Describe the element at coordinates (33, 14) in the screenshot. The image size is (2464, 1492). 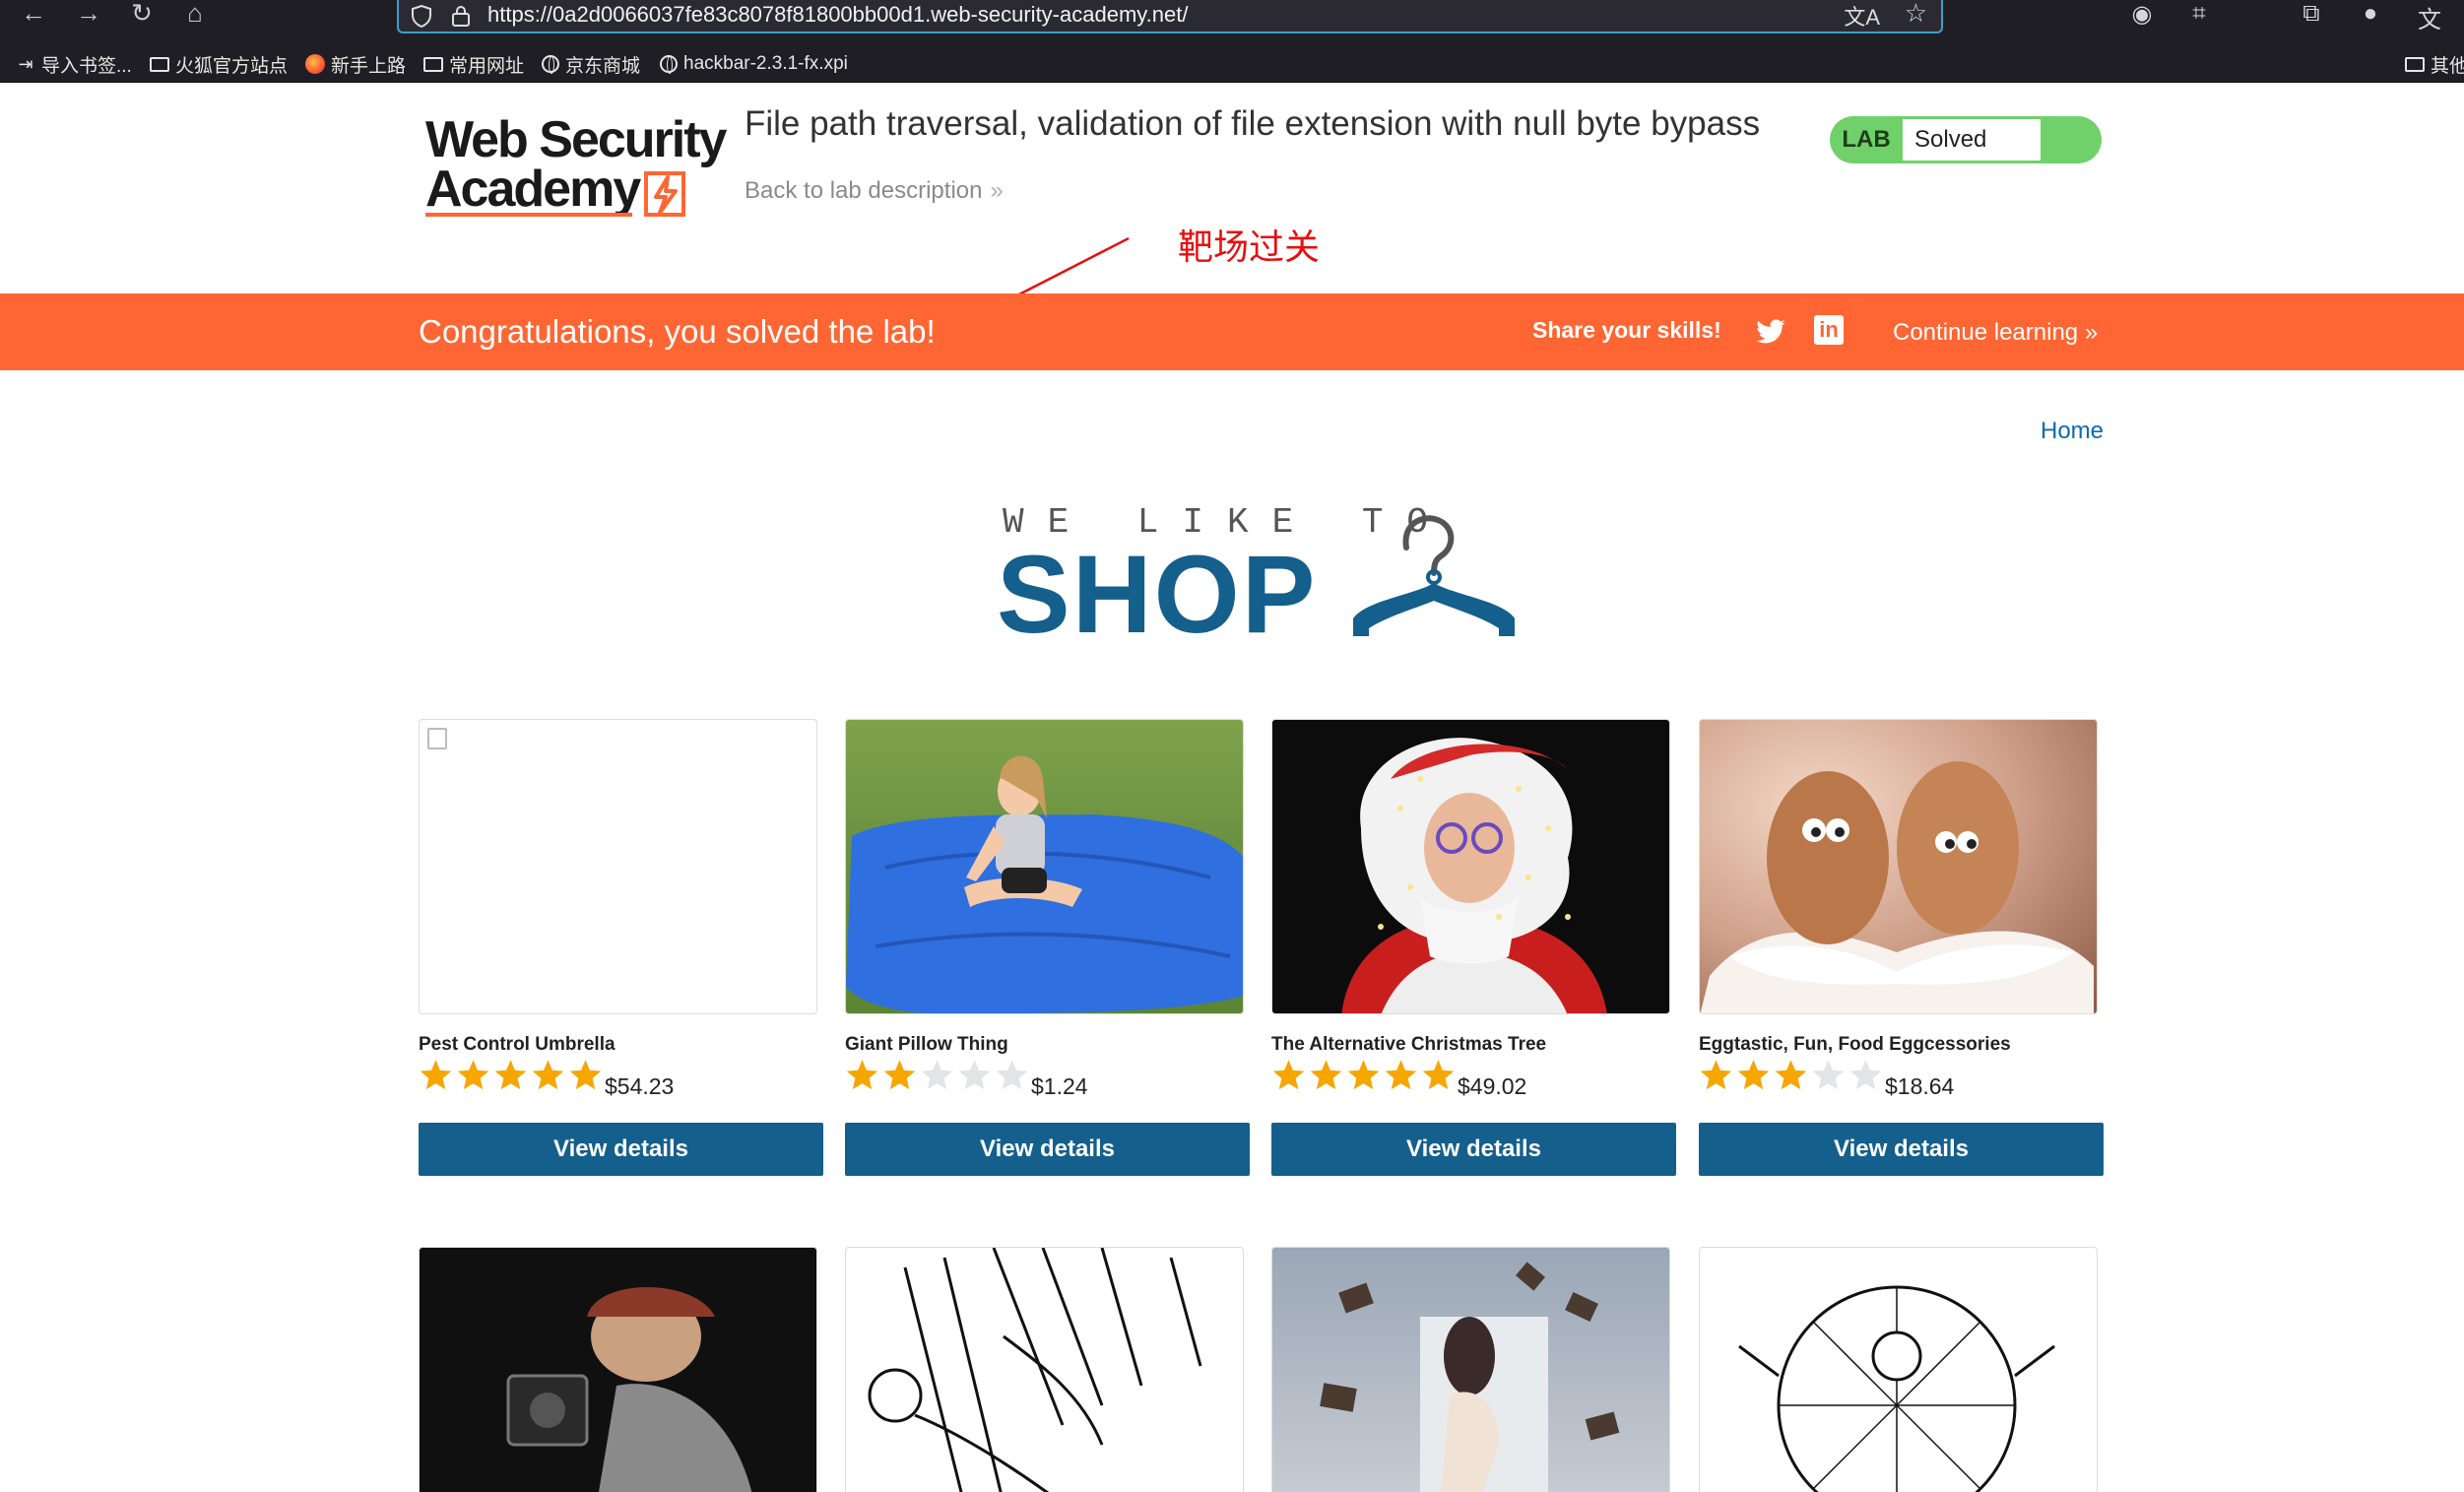
I see `back-arrow-icon: ←` at that location.